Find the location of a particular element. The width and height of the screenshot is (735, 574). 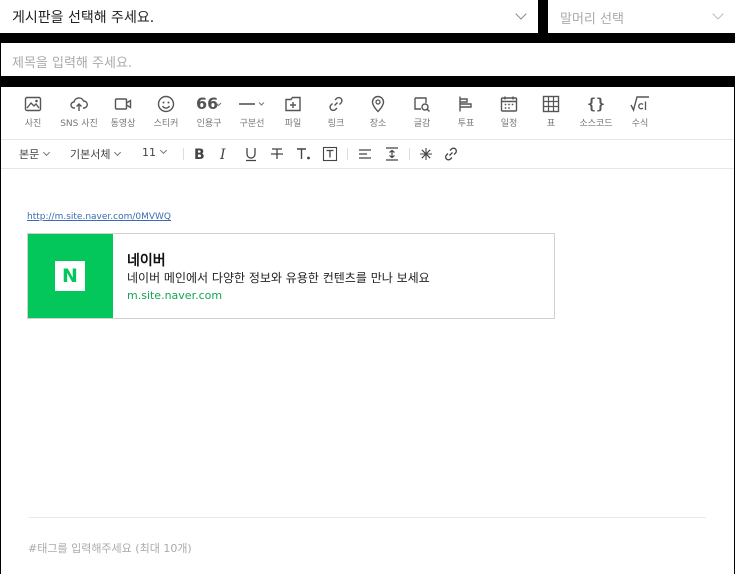

naver-logo: N is located at coordinates (70, 276).